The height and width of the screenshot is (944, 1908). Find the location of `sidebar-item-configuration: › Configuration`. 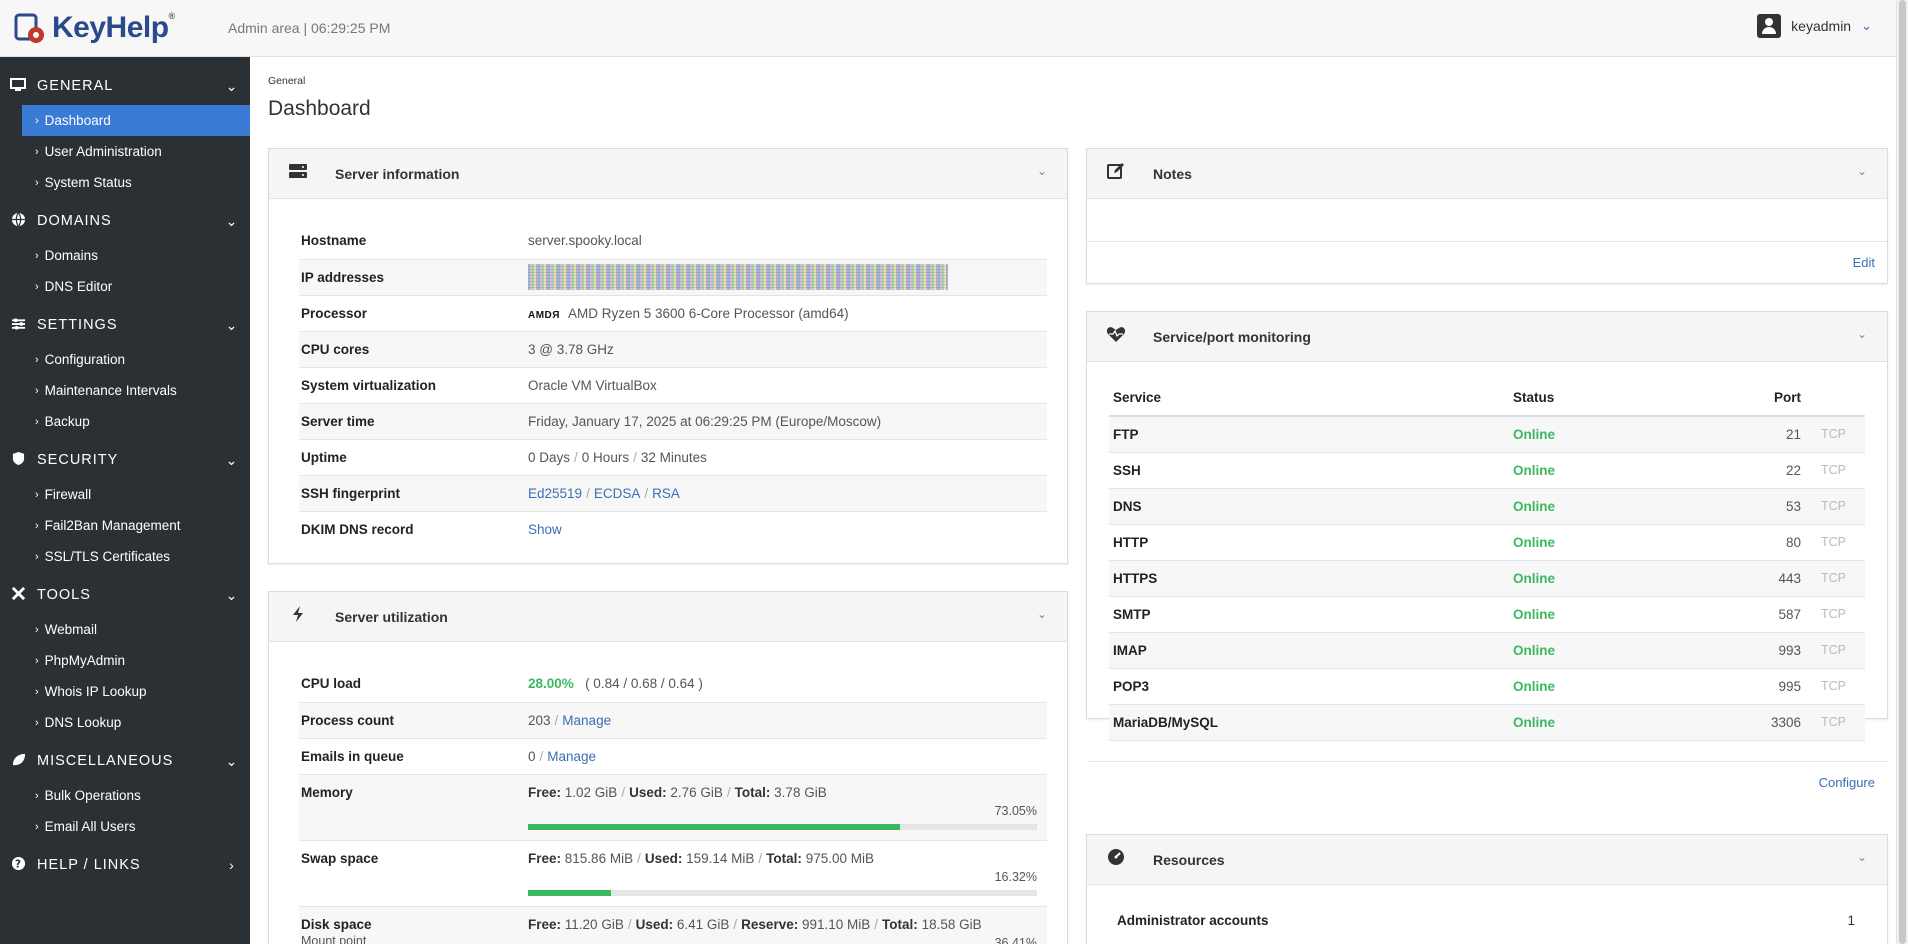

sidebar-item-configuration: › Configuration is located at coordinates (136, 359).